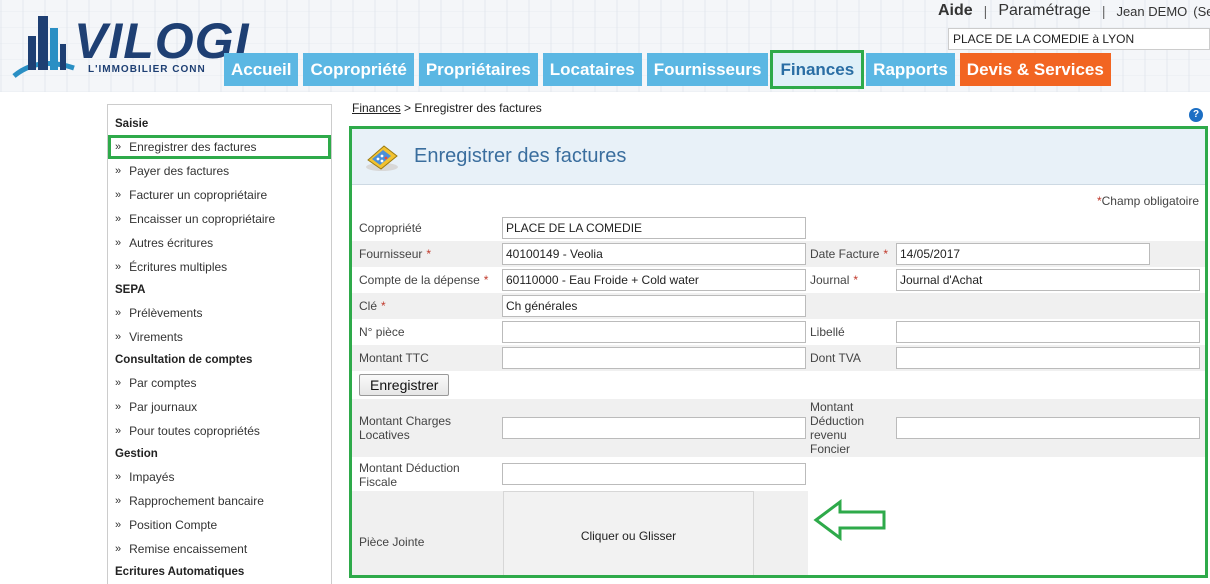 The height and width of the screenshot is (584, 1210). I want to click on dont-tva-label: Dont TVA, so click(835, 358).